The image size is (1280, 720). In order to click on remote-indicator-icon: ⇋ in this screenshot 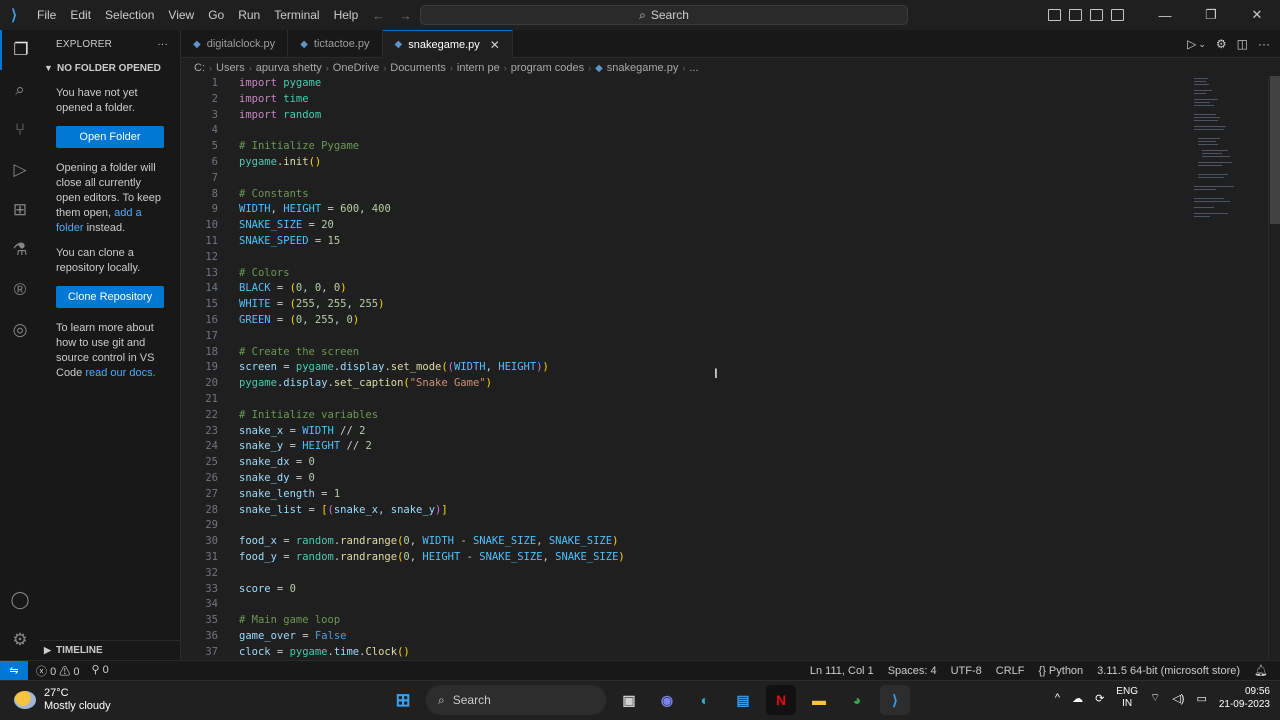, I will do `click(14, 670)`.